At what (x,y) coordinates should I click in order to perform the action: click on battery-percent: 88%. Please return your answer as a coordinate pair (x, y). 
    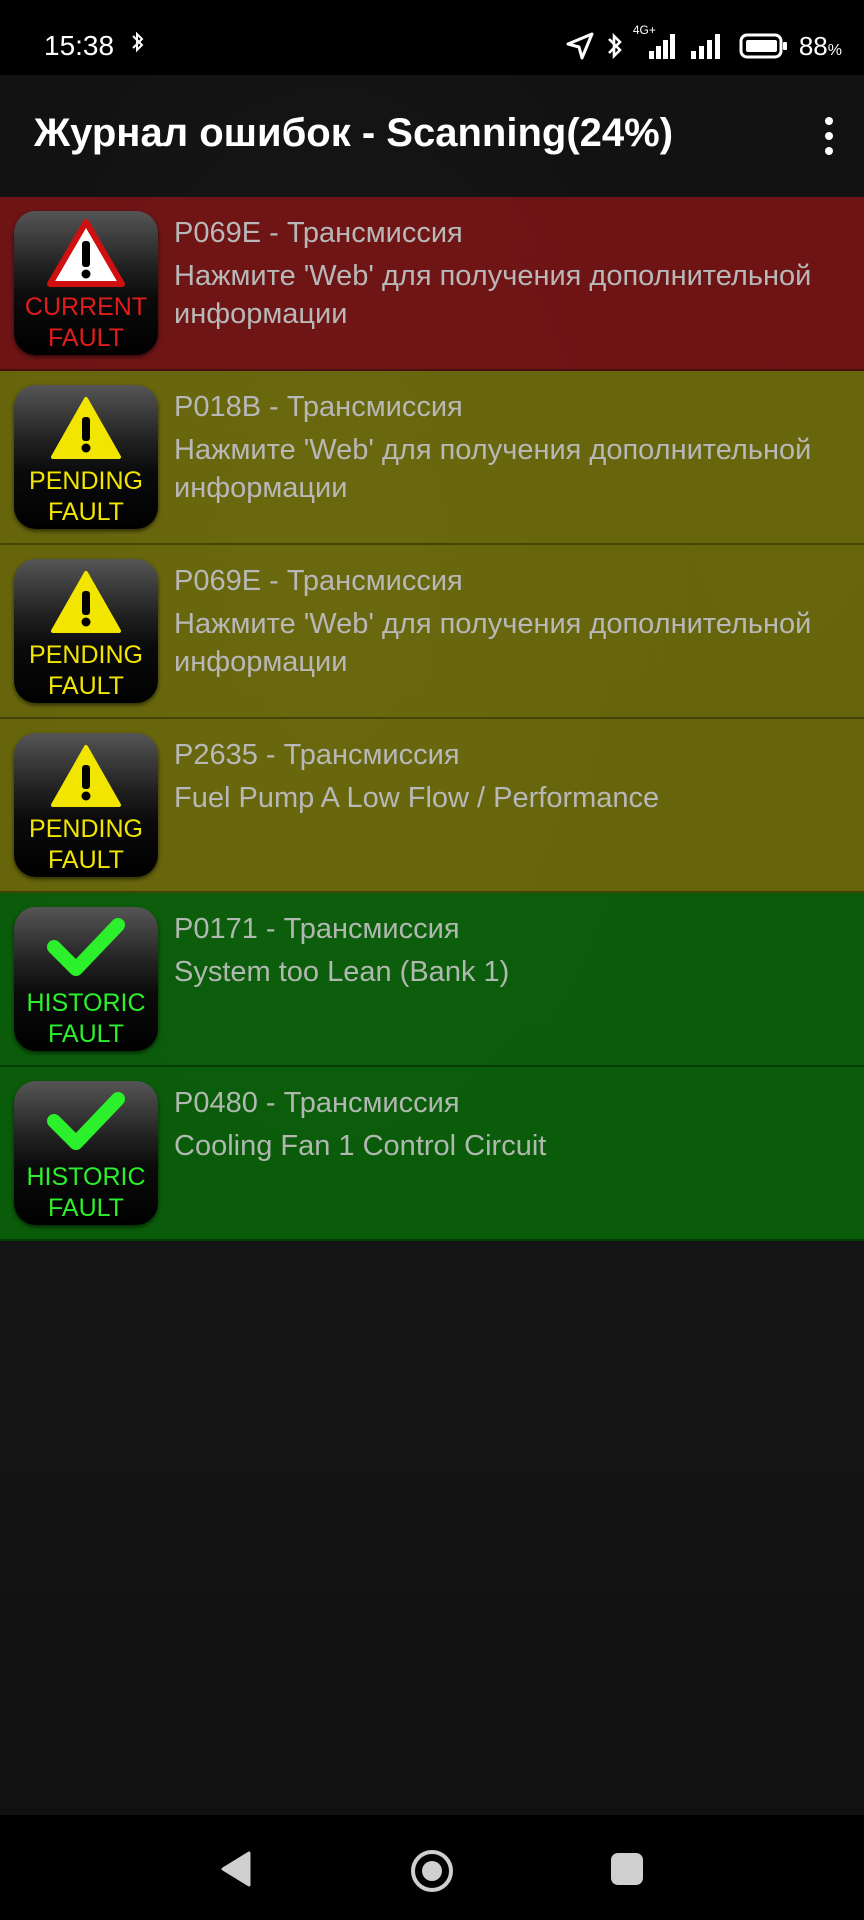
    Looking at the image, I should click on (820, 46).